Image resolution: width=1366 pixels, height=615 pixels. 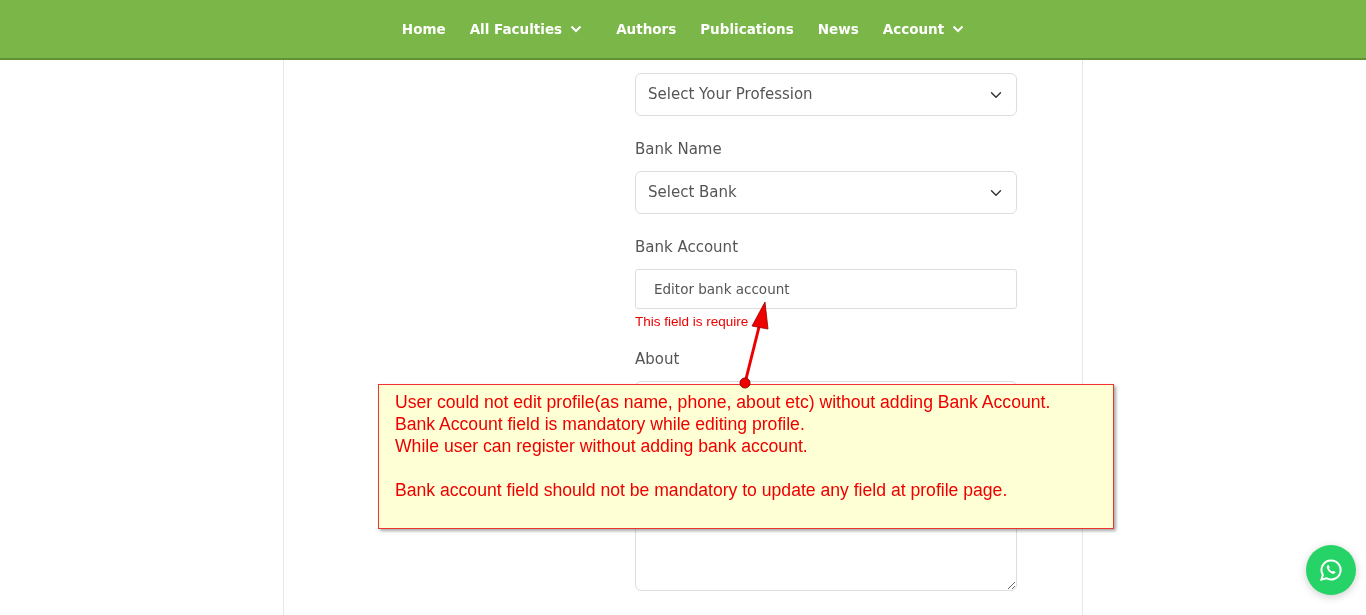 I want to click on nav-dropdown: All Faculties, so click(x=526, y=29).